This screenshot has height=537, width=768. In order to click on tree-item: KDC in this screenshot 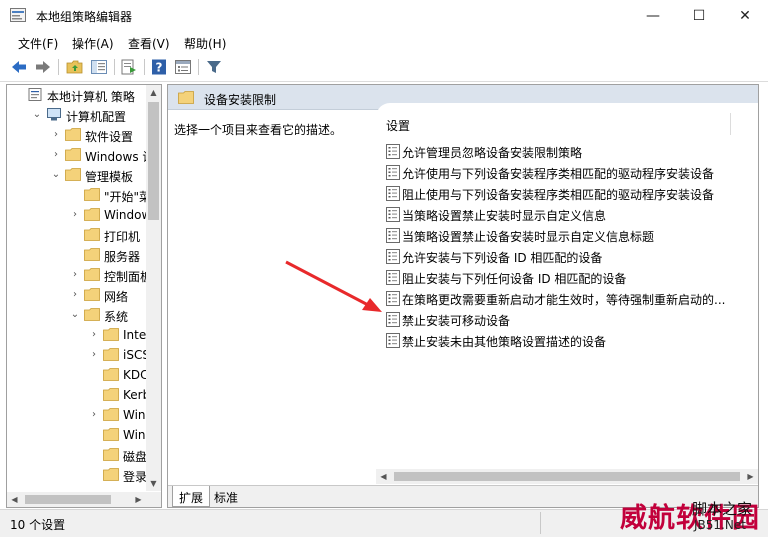, I will do `click(77, 375)`.